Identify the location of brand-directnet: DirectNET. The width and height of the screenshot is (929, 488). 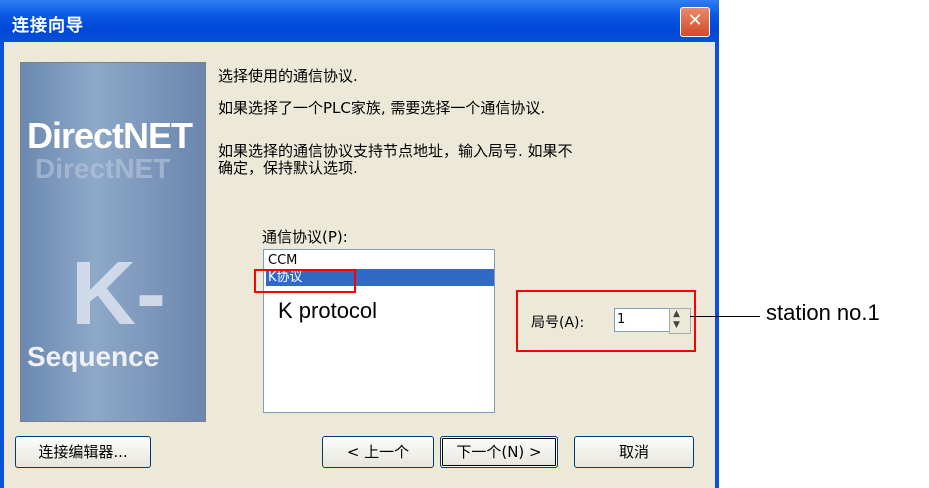
(110, 135).